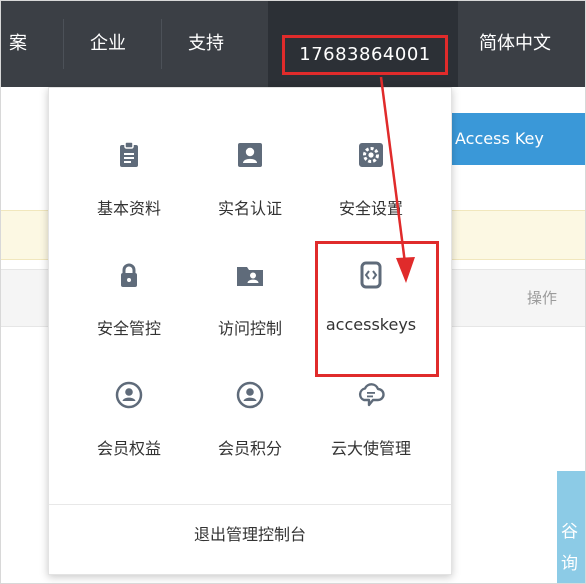  I want to click on nav-item-enterprise: 企业, so click(108, 44).